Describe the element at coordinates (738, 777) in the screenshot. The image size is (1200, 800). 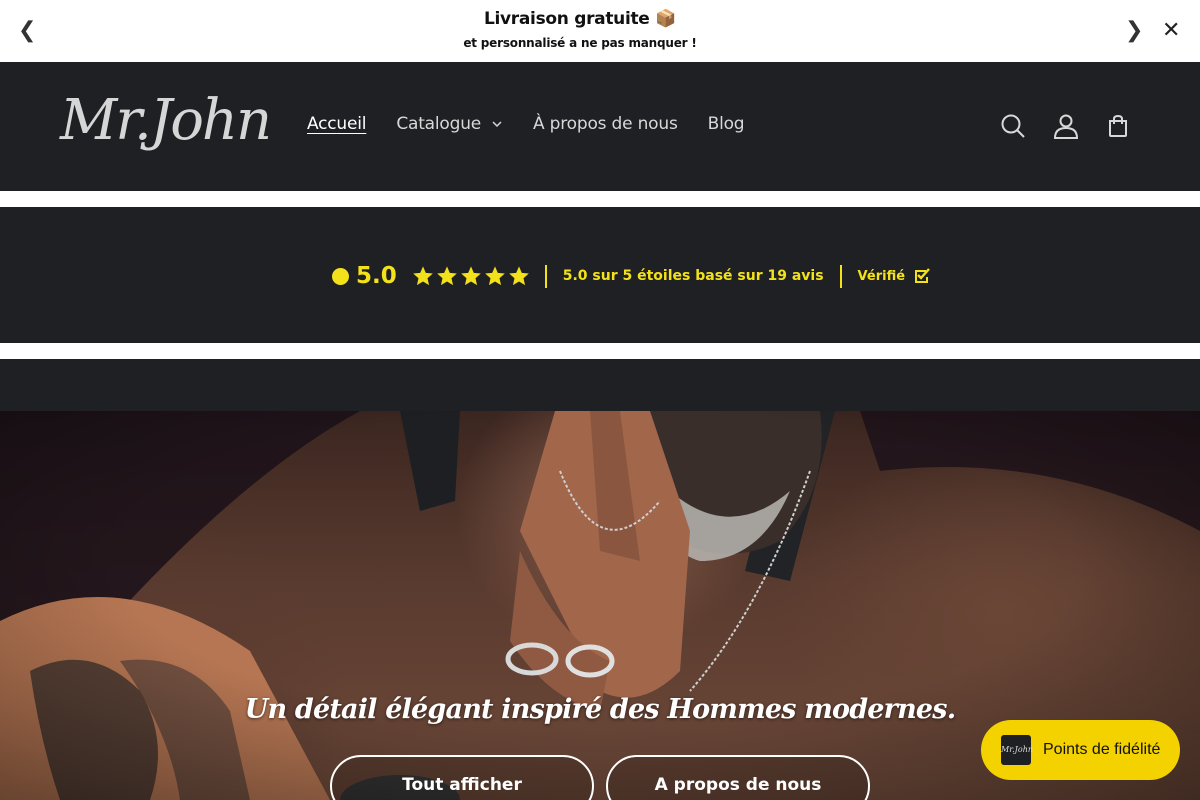
I see `about-us-button: A propos de nous` at that location.